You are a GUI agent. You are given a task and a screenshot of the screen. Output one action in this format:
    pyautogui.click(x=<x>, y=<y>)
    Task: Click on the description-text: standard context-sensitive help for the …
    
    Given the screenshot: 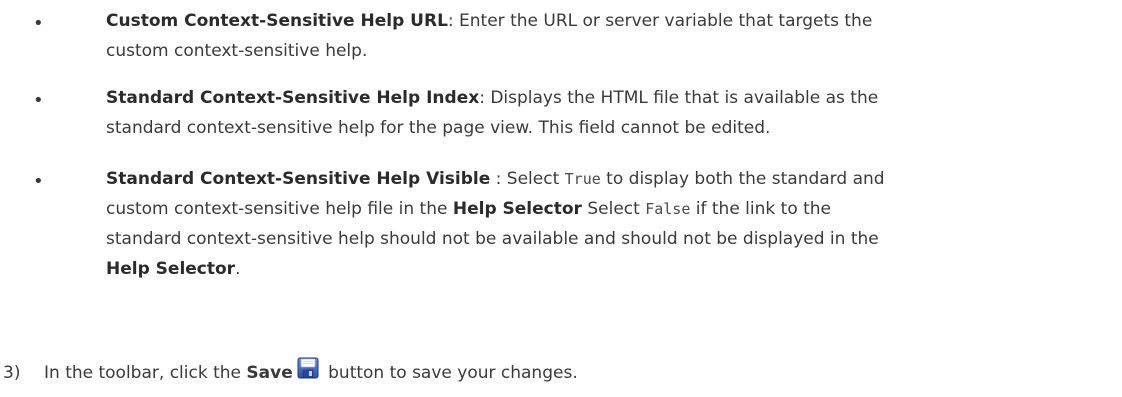 What is the action you would take?
    pyautogui.click(x=438, y=128)
    